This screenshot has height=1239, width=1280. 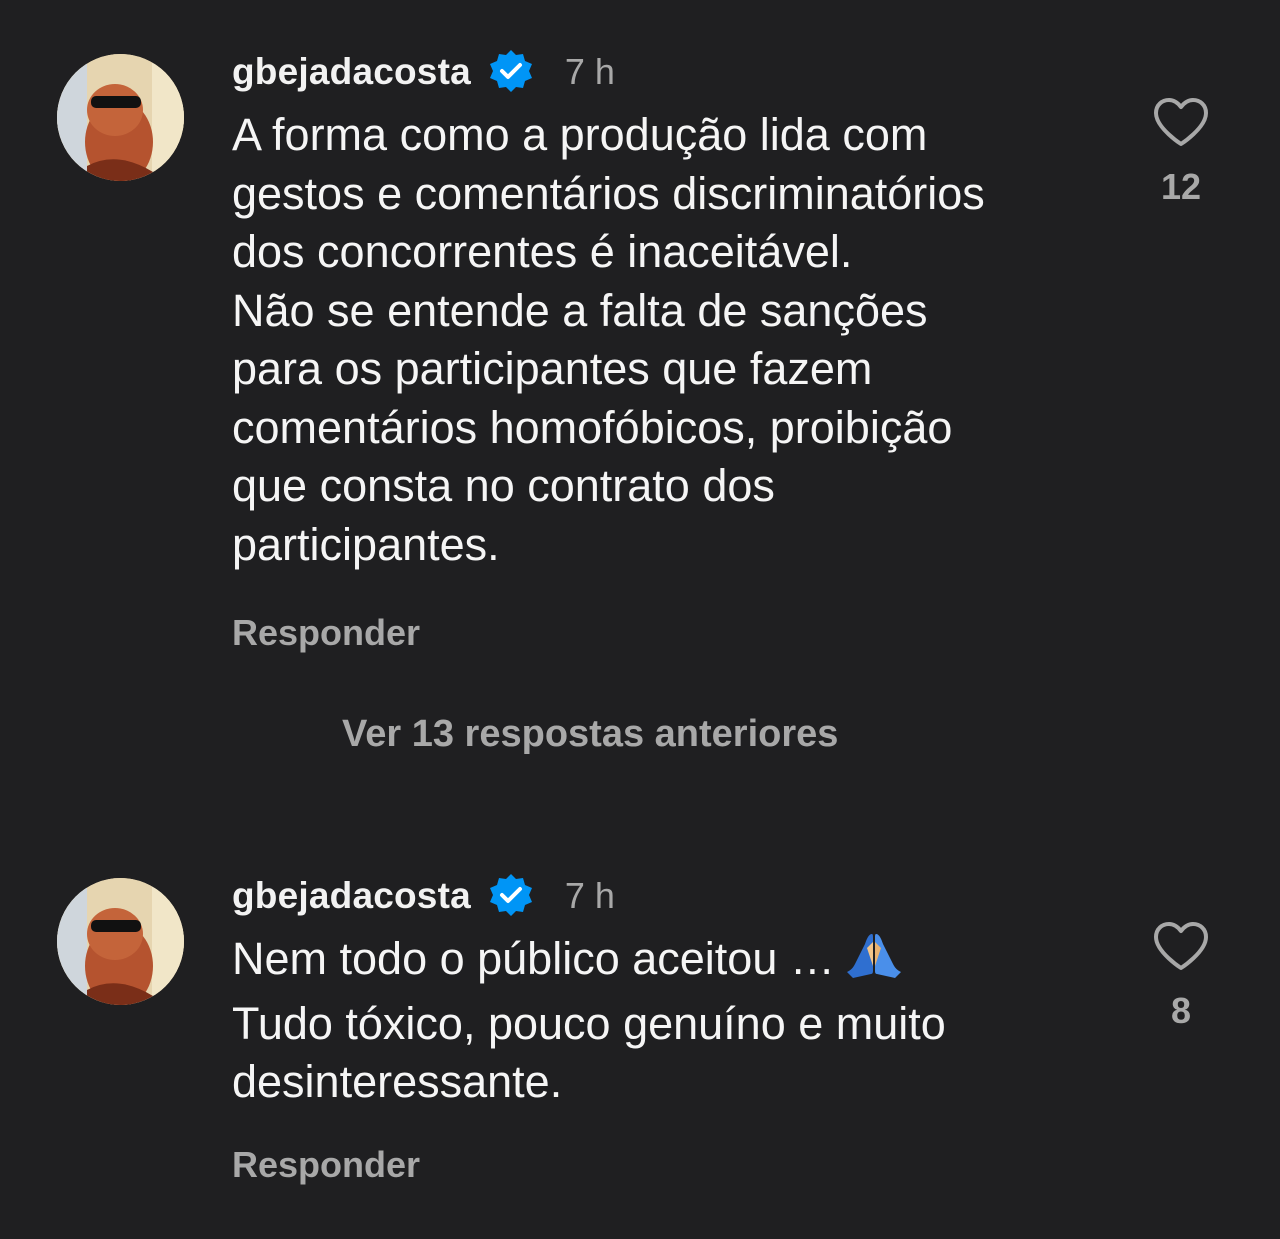 I want to click on folded-hands-icon, so click(x=874, y=962).